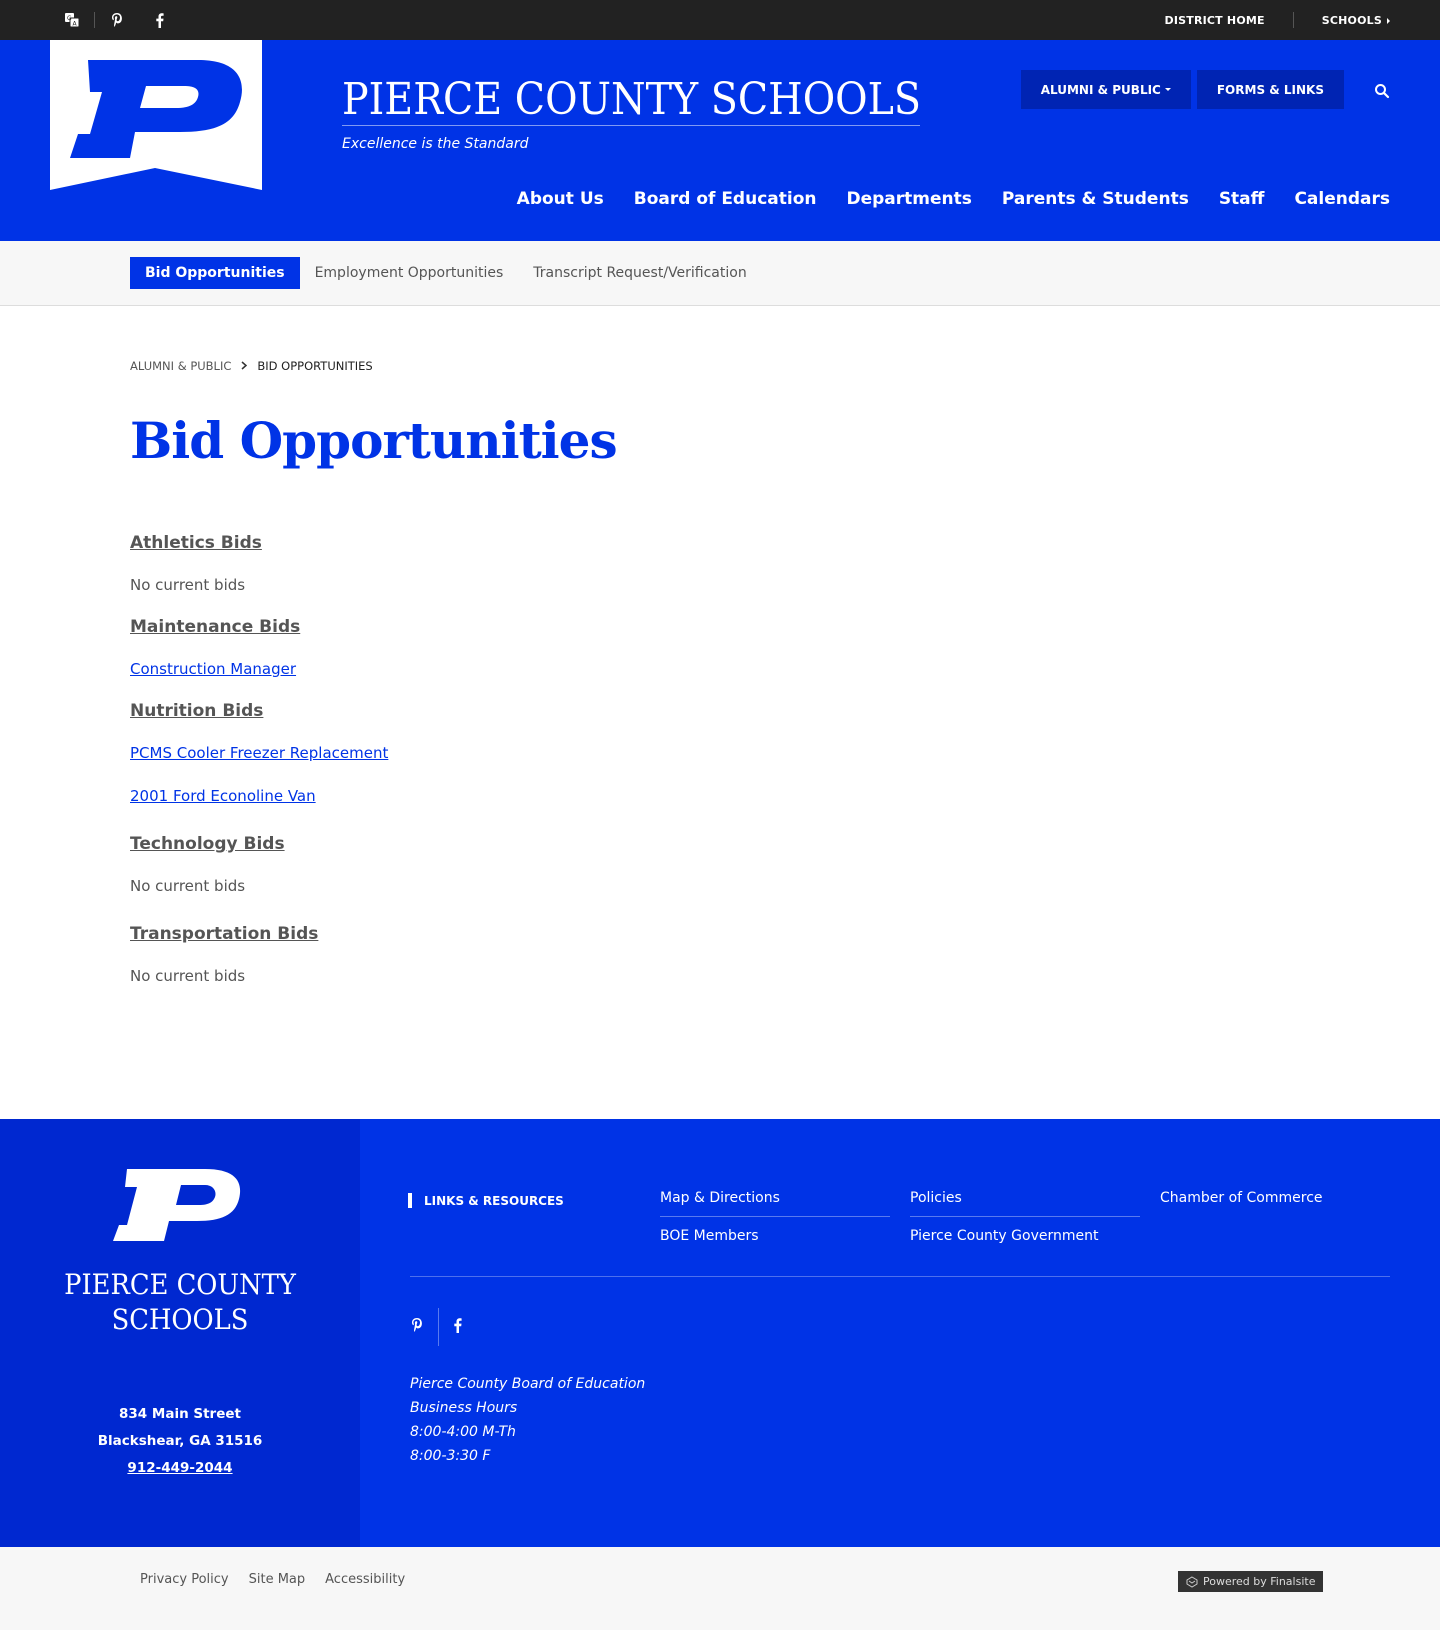  What do you see at coordinates (259, 669) in the screenshot?
I see `construction-manager-link: Construction Manager` at bounding box center [259, 669].